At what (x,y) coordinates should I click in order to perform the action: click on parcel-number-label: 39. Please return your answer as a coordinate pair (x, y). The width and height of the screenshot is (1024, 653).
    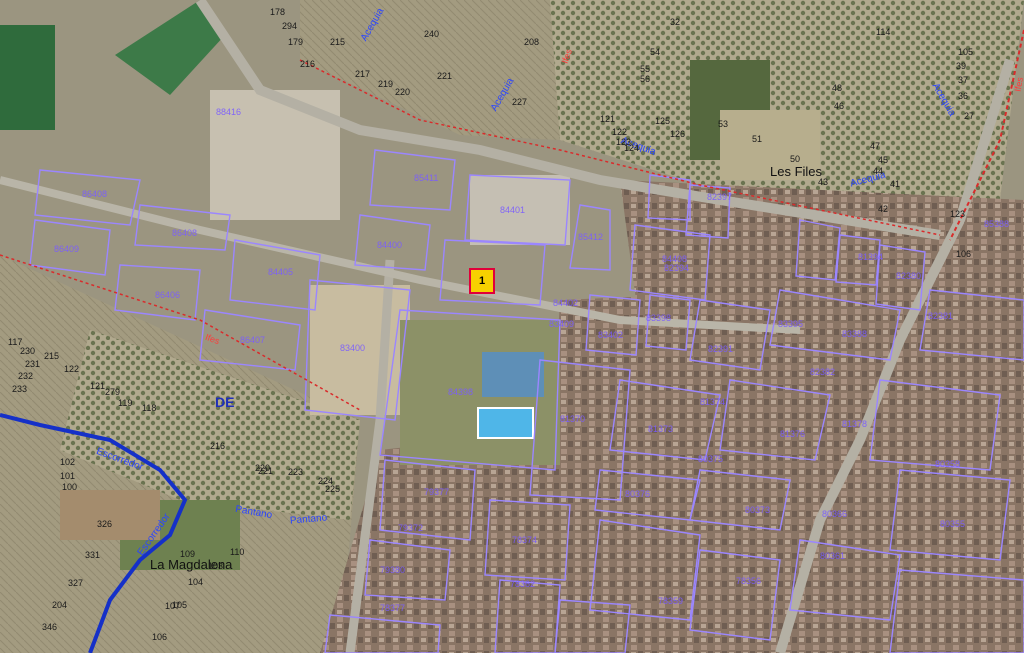
    Looking at the image, I should click on (961, 66).